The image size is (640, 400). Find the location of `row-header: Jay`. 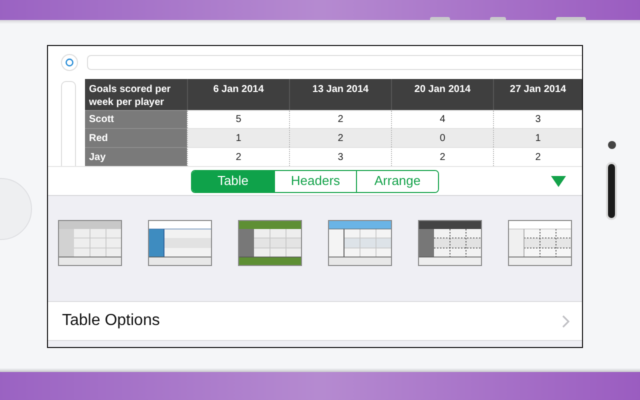

row-header: Jay is located at coordinates (136, 156).